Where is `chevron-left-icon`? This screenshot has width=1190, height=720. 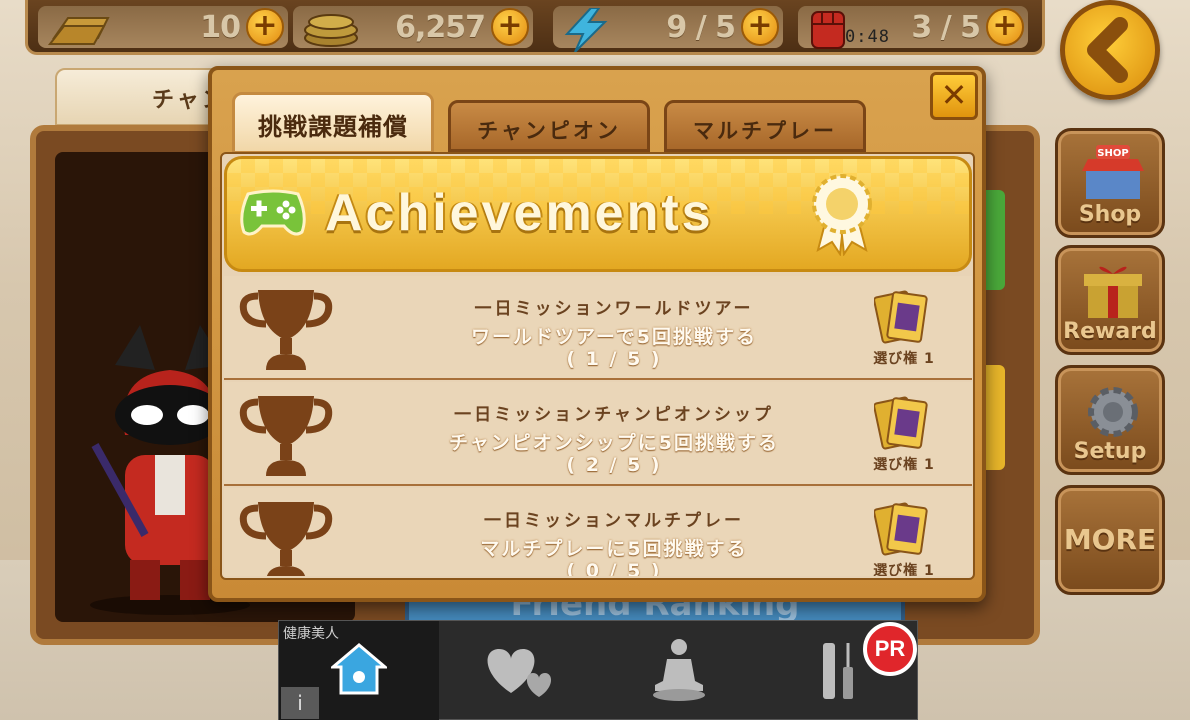 chevron-left-icon is located at coordinates (1107, 50).